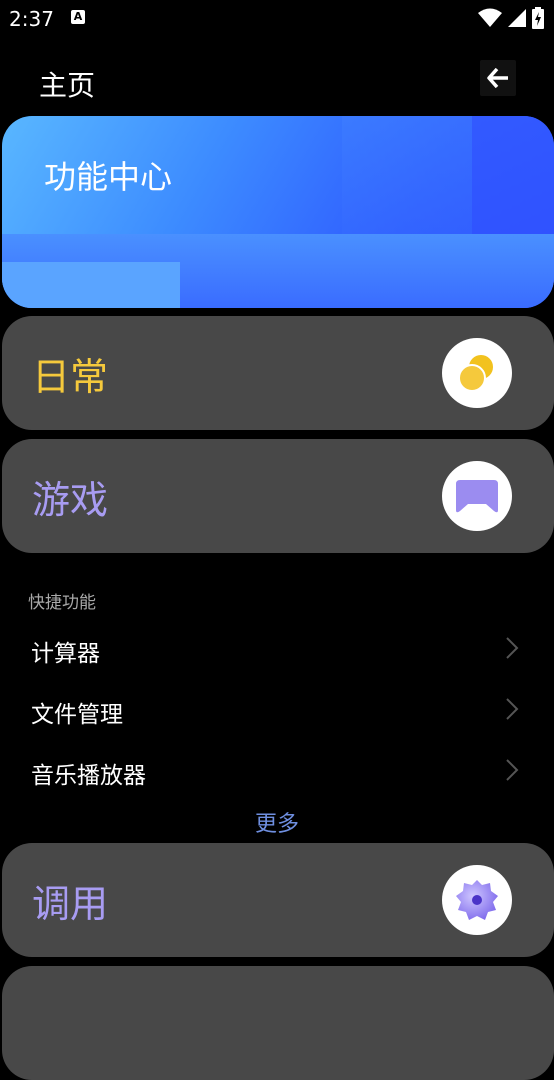 The width and height of the screenshot is (554, 1080). What do you see at coordinates (91, 285) in the screenshot?
I see `banner-step-shape` at bounding box center [91, 285].